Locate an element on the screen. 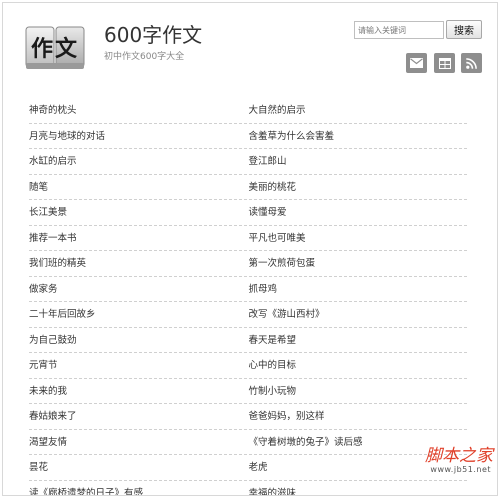 This screenshot has height=500, width=502. article-link: 我们班的精英 is located at coordinates (138, 263).